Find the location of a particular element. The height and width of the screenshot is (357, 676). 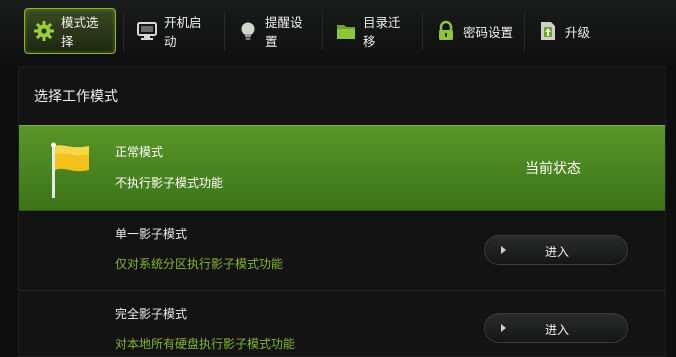

monitor-icon is located at coordinates (147, 31).